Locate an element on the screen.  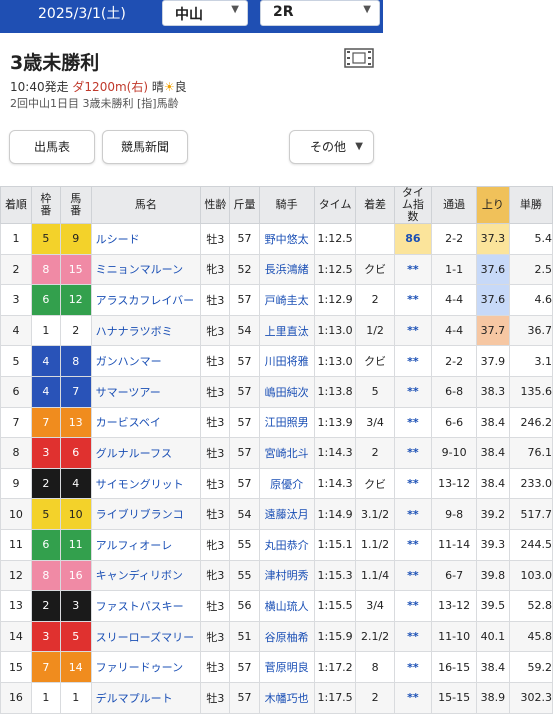
col-rank: 着順 is located at coordinates (16, 205).